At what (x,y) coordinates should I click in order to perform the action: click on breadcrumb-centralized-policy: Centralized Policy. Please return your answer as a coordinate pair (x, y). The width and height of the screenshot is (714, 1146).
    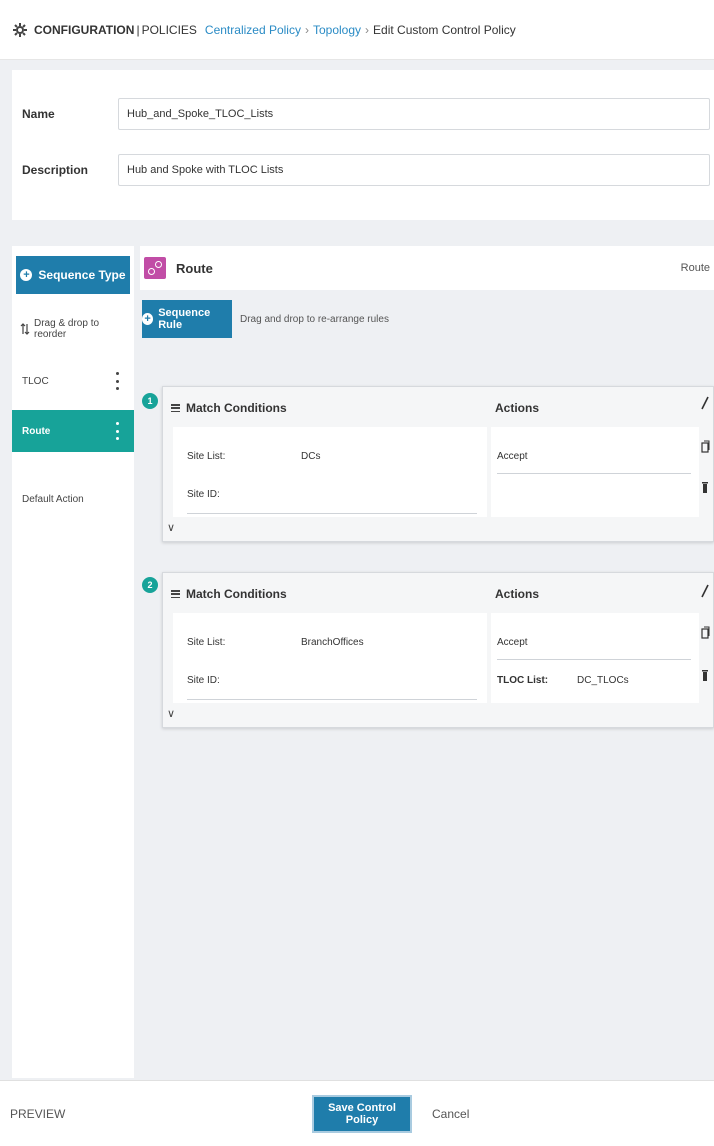
    Looking at the image, I should click on (253, 30).